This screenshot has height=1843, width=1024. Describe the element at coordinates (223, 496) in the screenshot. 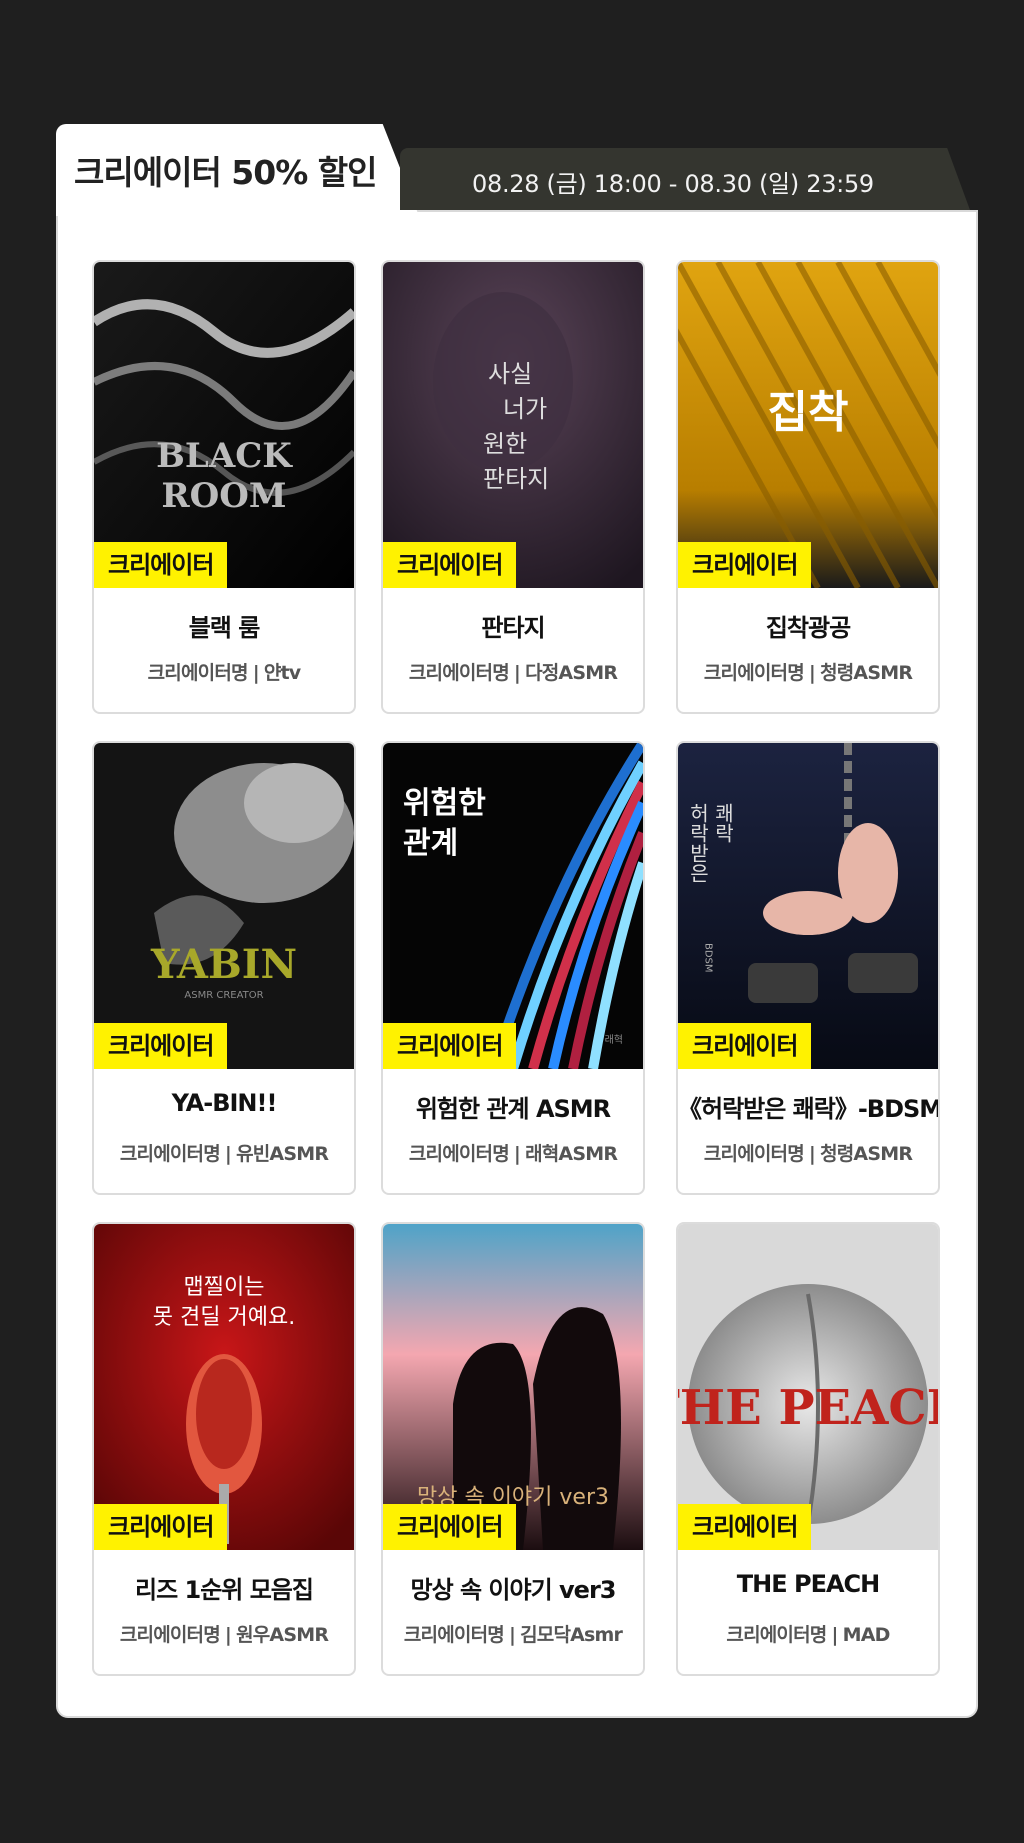

I see `cover-title-line: ROOM` at that location.